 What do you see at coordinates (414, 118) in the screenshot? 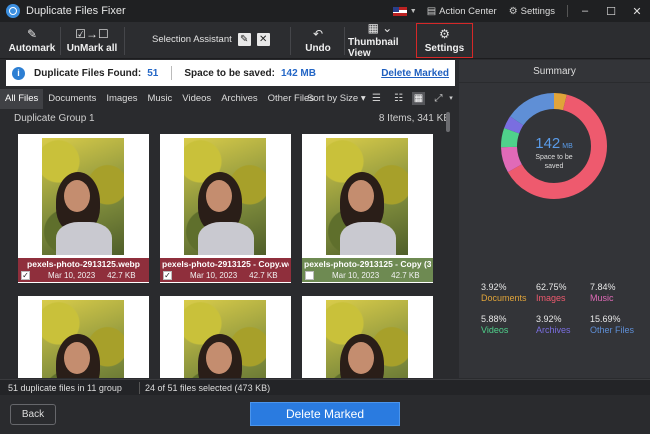
I see `group-count: 8 Items, 341 KB` at bounding box center [414, 118].